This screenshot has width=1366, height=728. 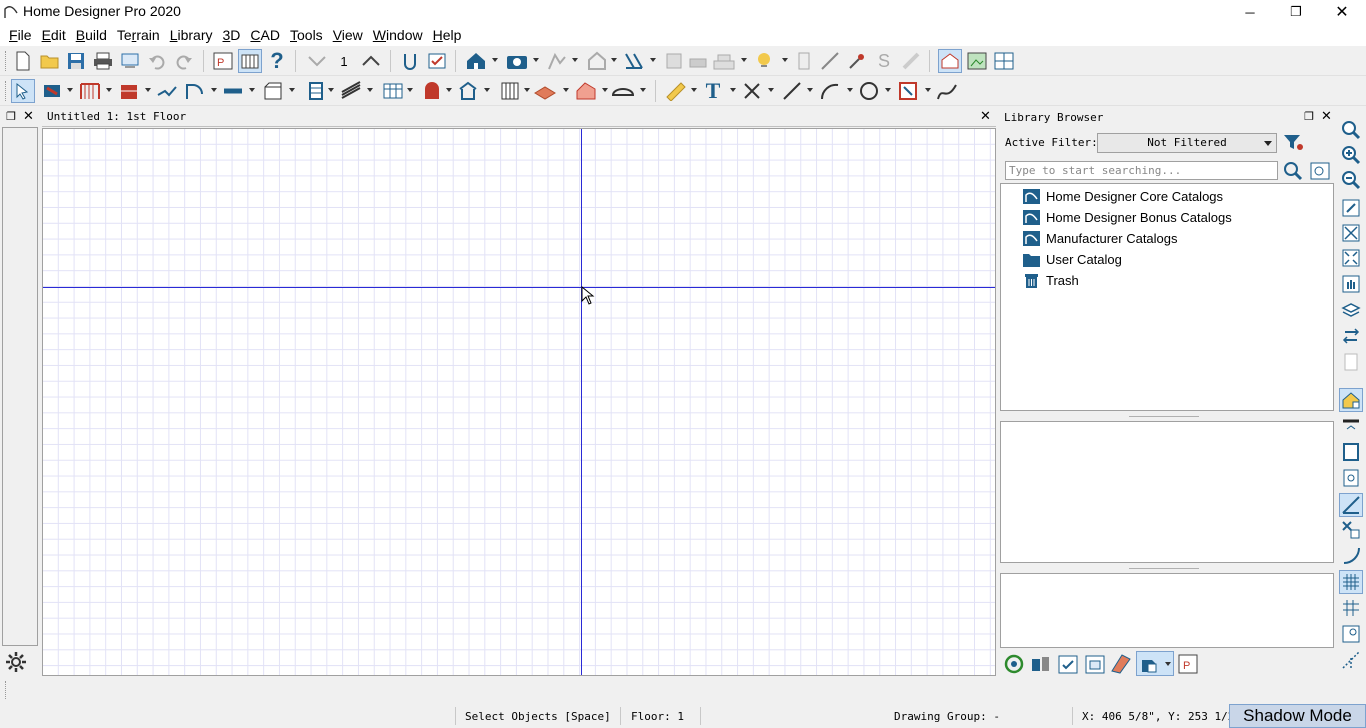 What do you see at coordinates (1004, 61) in the screenshot?
I see `tile-windows-icon` at bounding box center [1004, 61].